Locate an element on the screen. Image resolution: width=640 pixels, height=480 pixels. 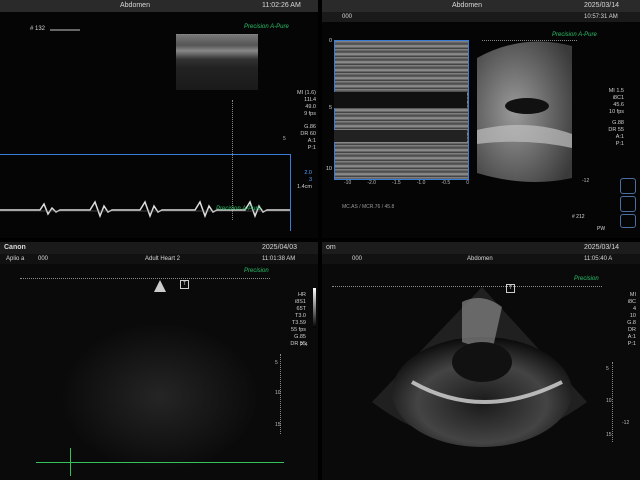
q3-orientation-marker: T is located at coordinates (184, 284).